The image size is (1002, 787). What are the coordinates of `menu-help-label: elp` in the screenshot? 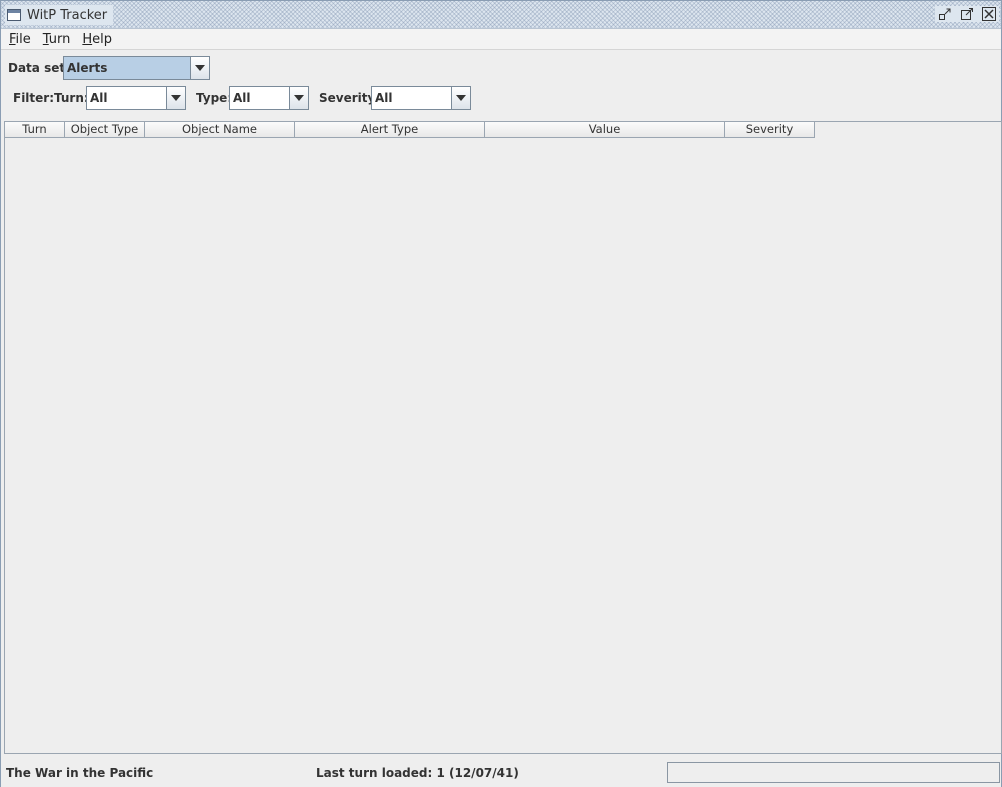 It's located at (102, 39).